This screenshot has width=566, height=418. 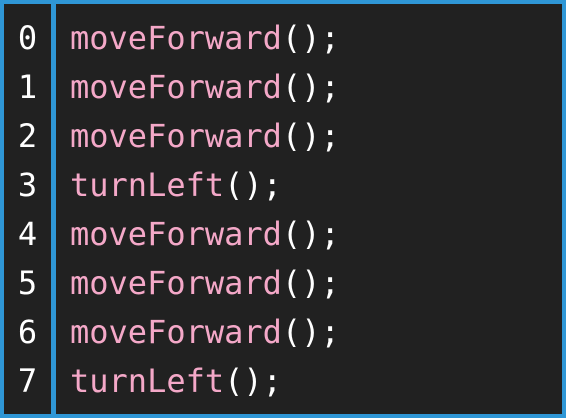 What do you see at coordinates (27, 136) in the screenshot?
I see `line-number: 2` at bounding box center [27, 136].